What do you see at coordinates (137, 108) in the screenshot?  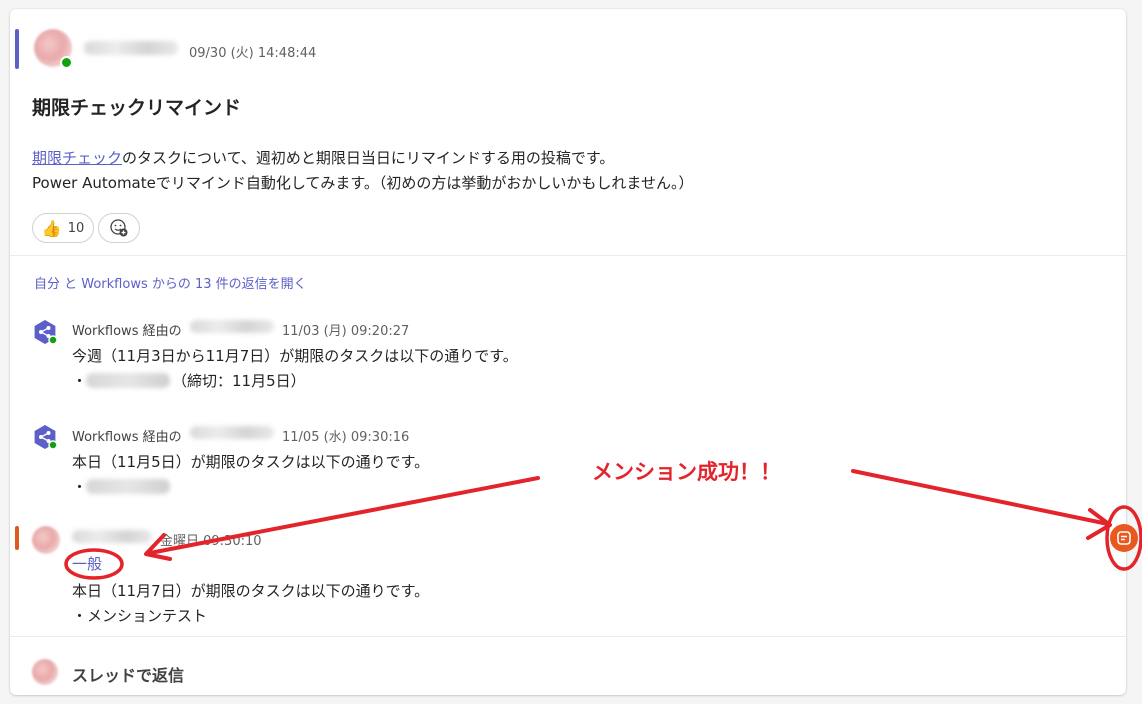 I see `post-title: 期限チェックリマインド` at bounding box center [137, 108].